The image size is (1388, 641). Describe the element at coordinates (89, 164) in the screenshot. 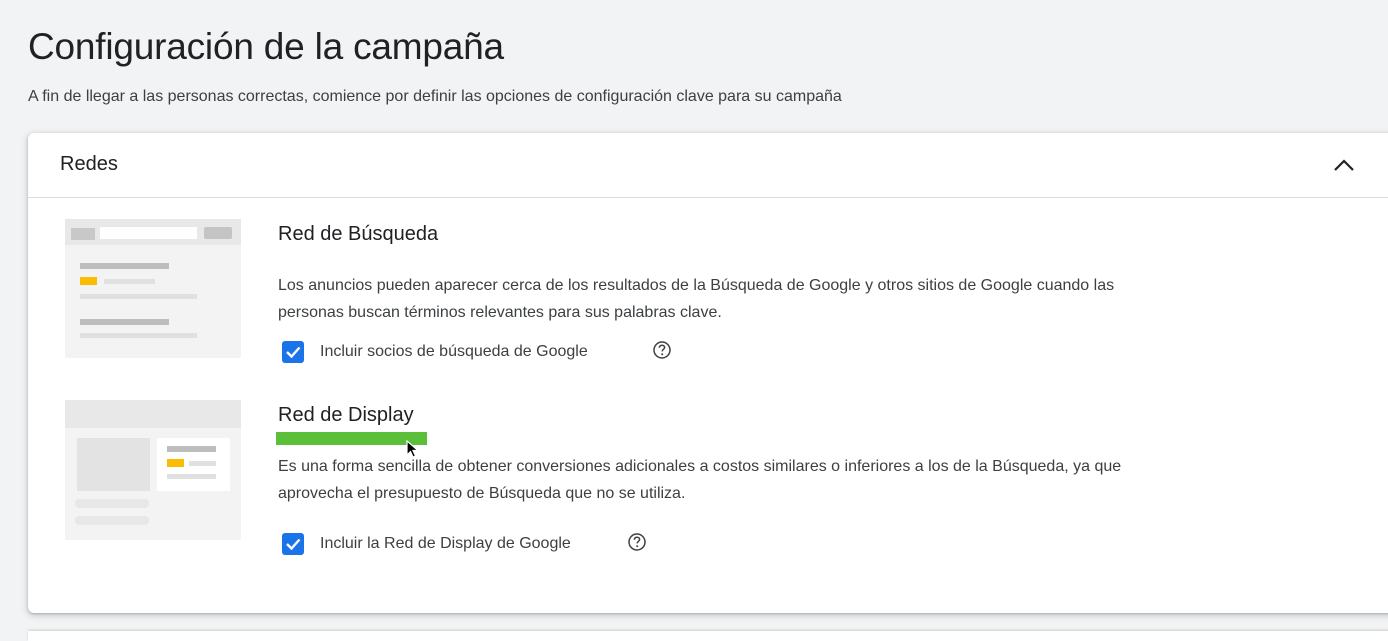

I see `card-title: Redes` at that location.